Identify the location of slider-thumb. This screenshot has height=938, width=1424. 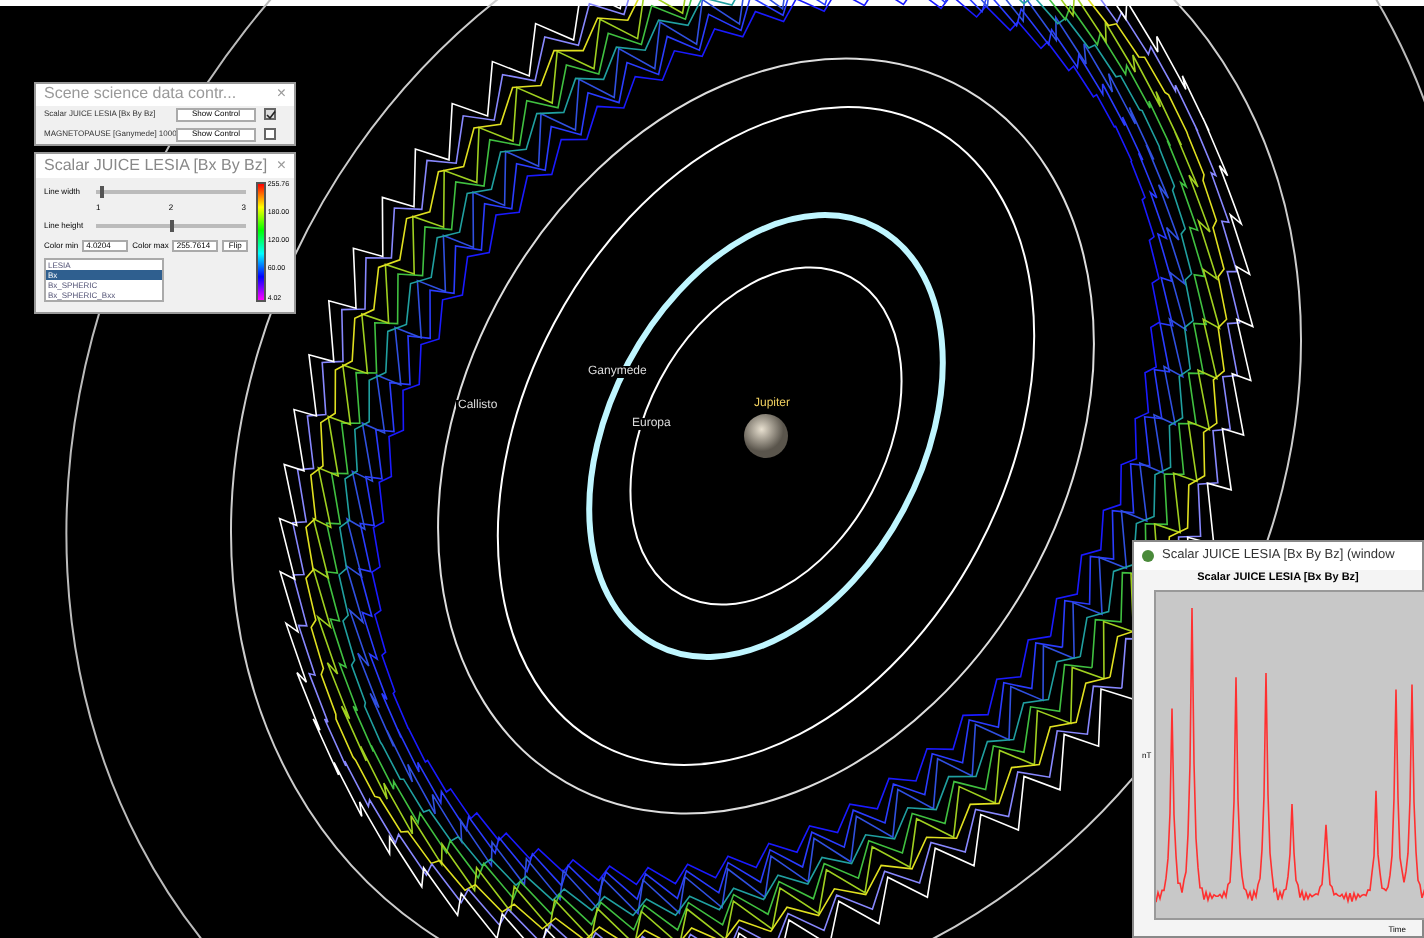
(102, 191).